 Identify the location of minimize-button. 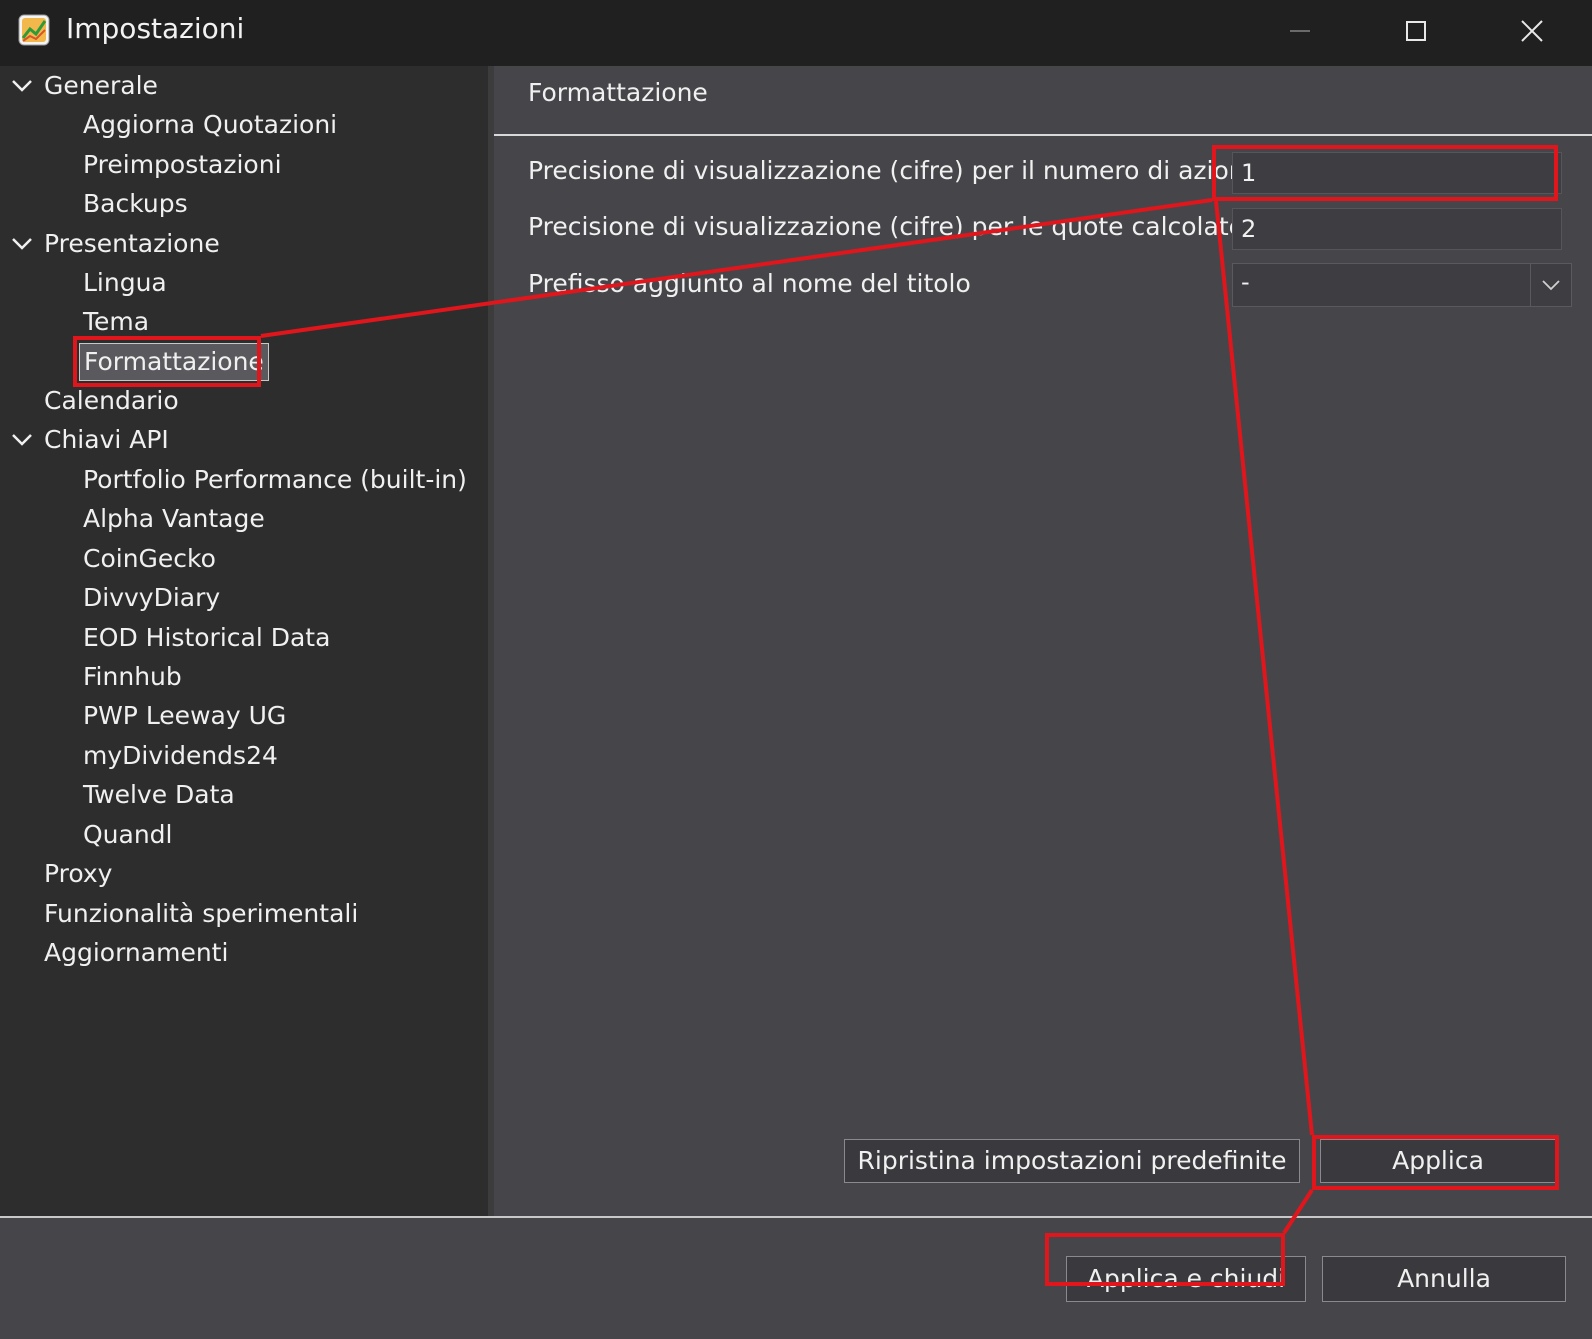
(1300, 31).